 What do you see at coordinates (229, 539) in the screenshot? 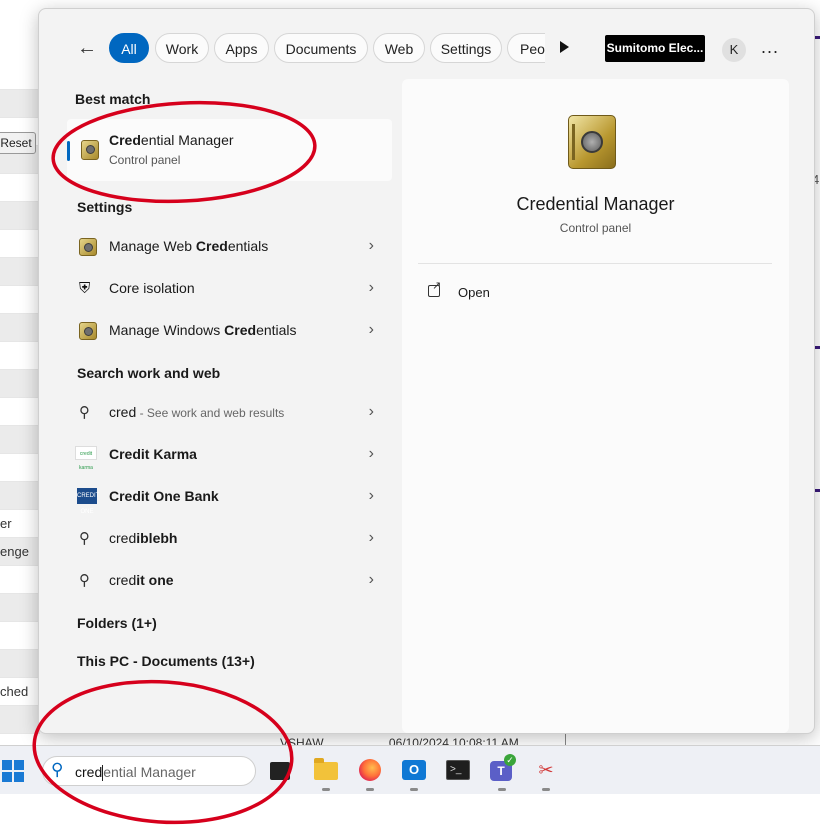
I see `web-item-crediblebh: ⚲ crediblebh ›` at bounding box center [229, 539].